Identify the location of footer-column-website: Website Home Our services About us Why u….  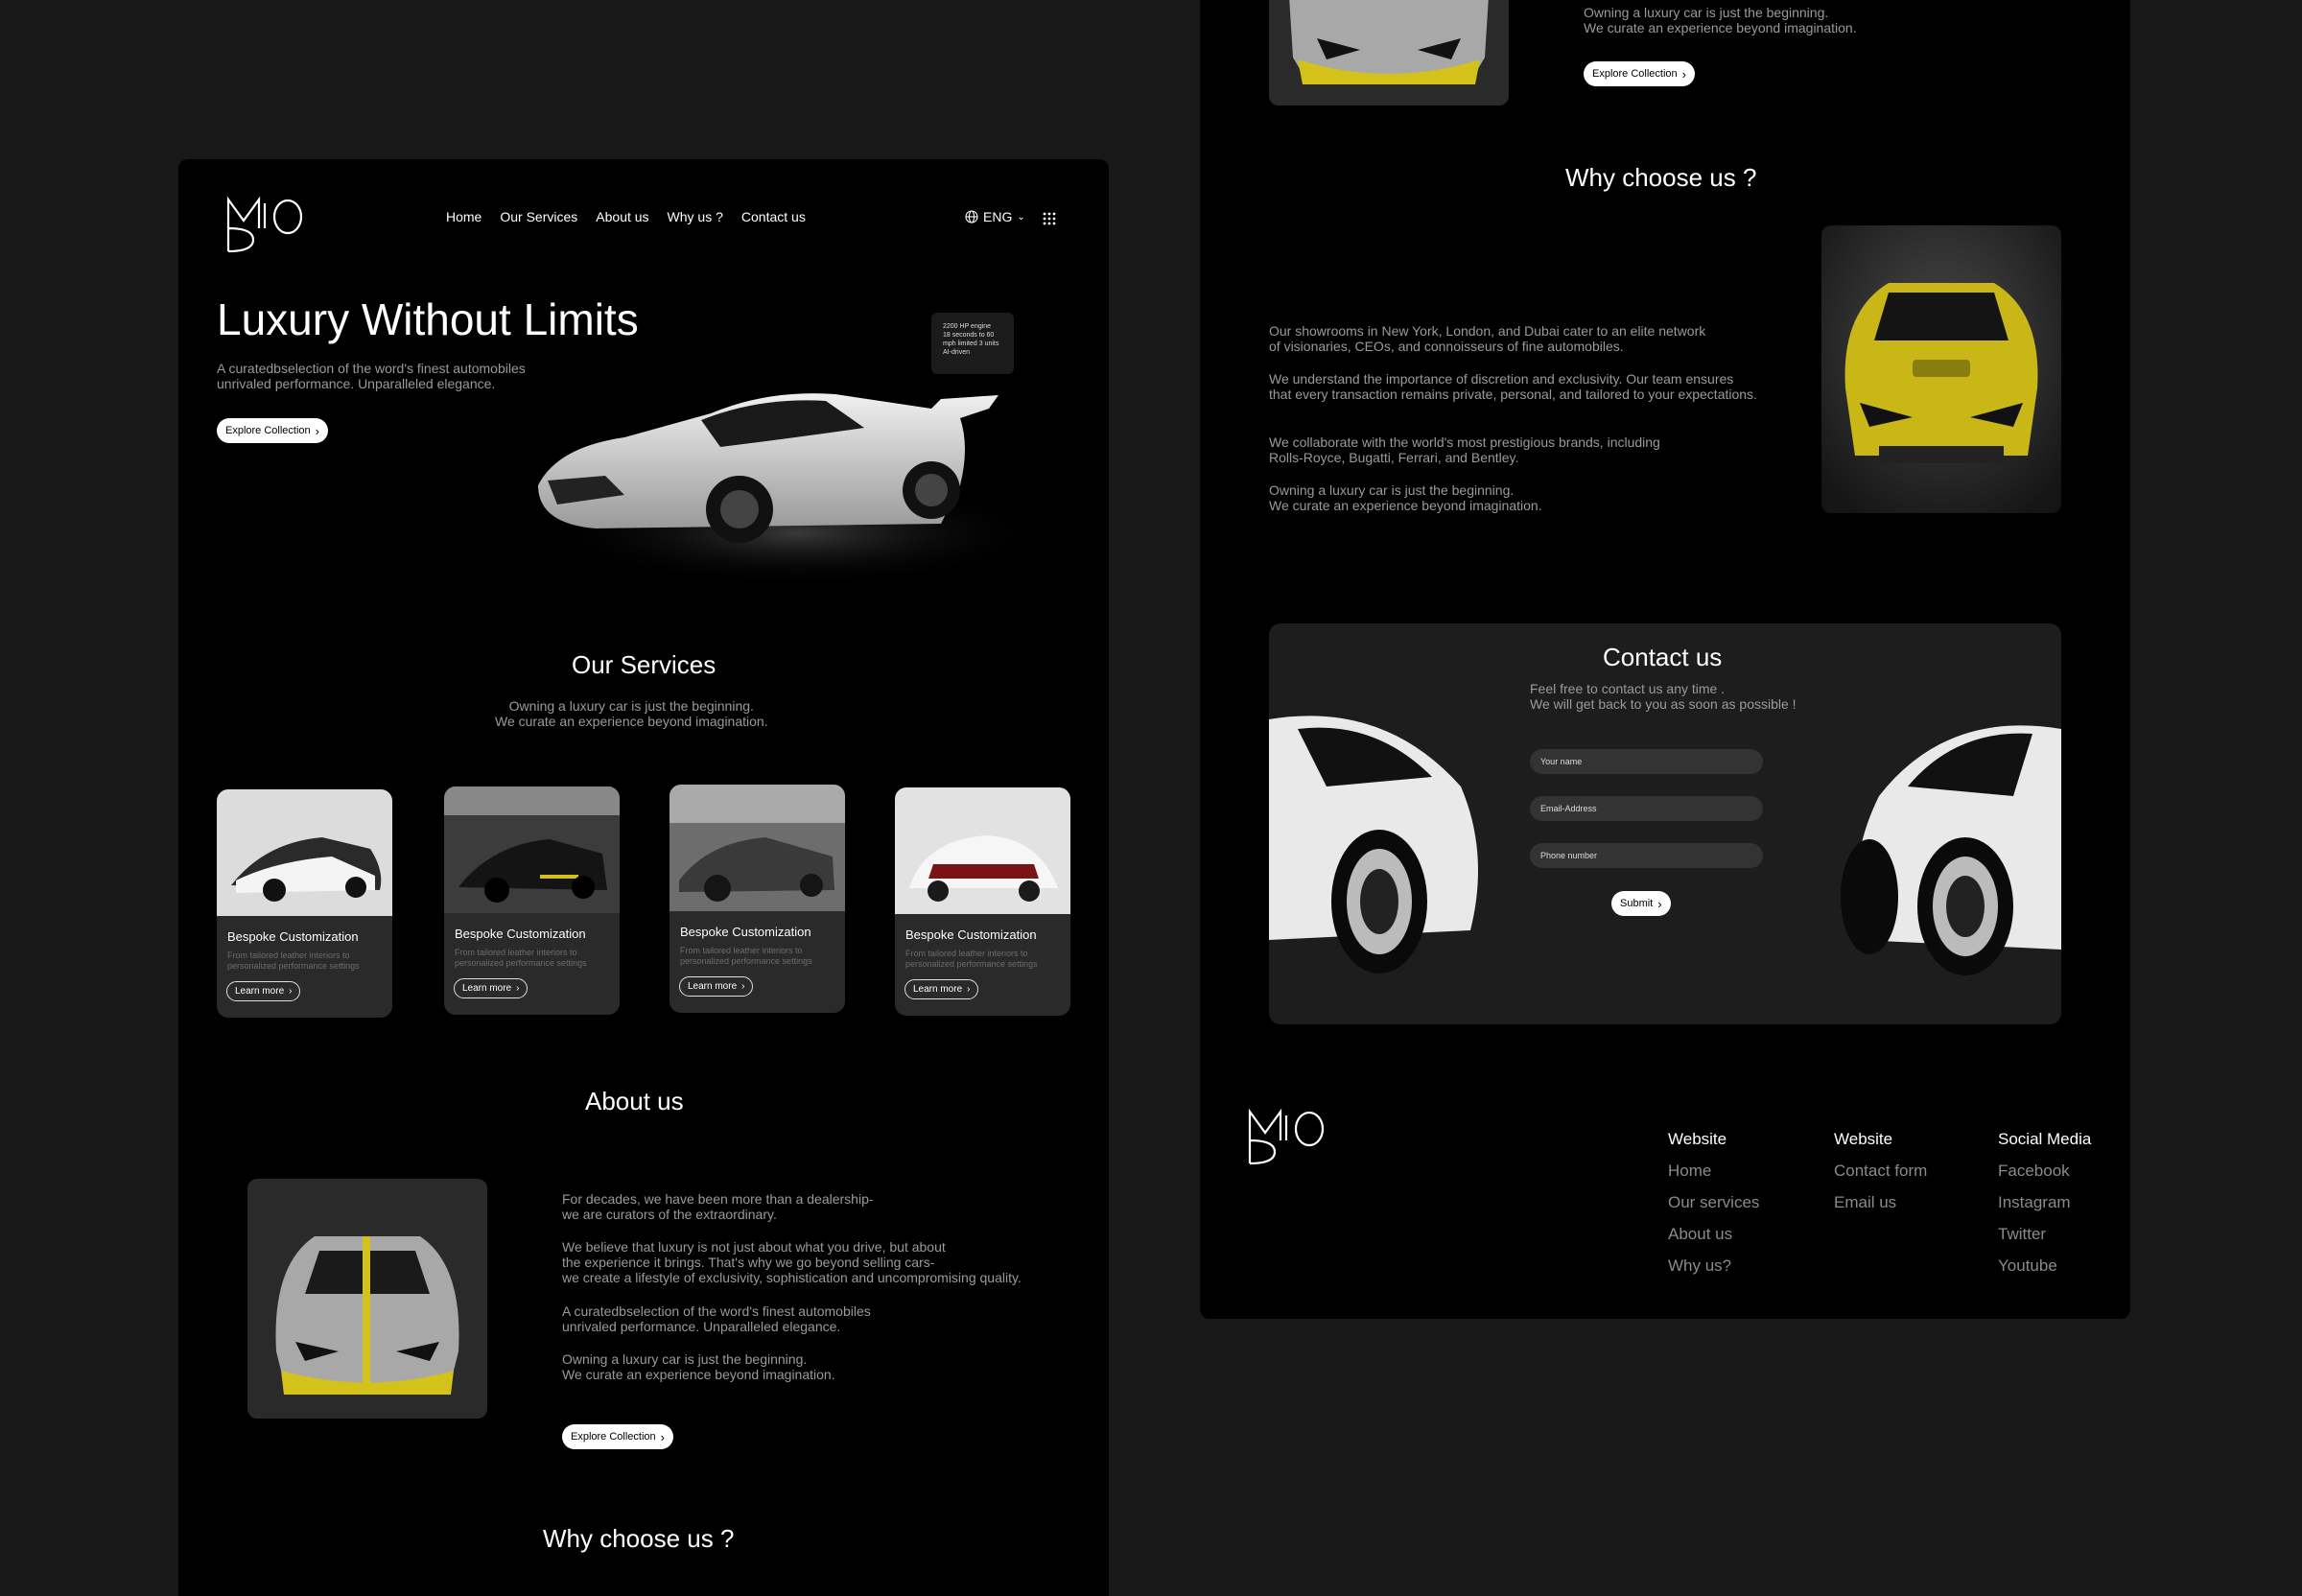
(1713, 1209).